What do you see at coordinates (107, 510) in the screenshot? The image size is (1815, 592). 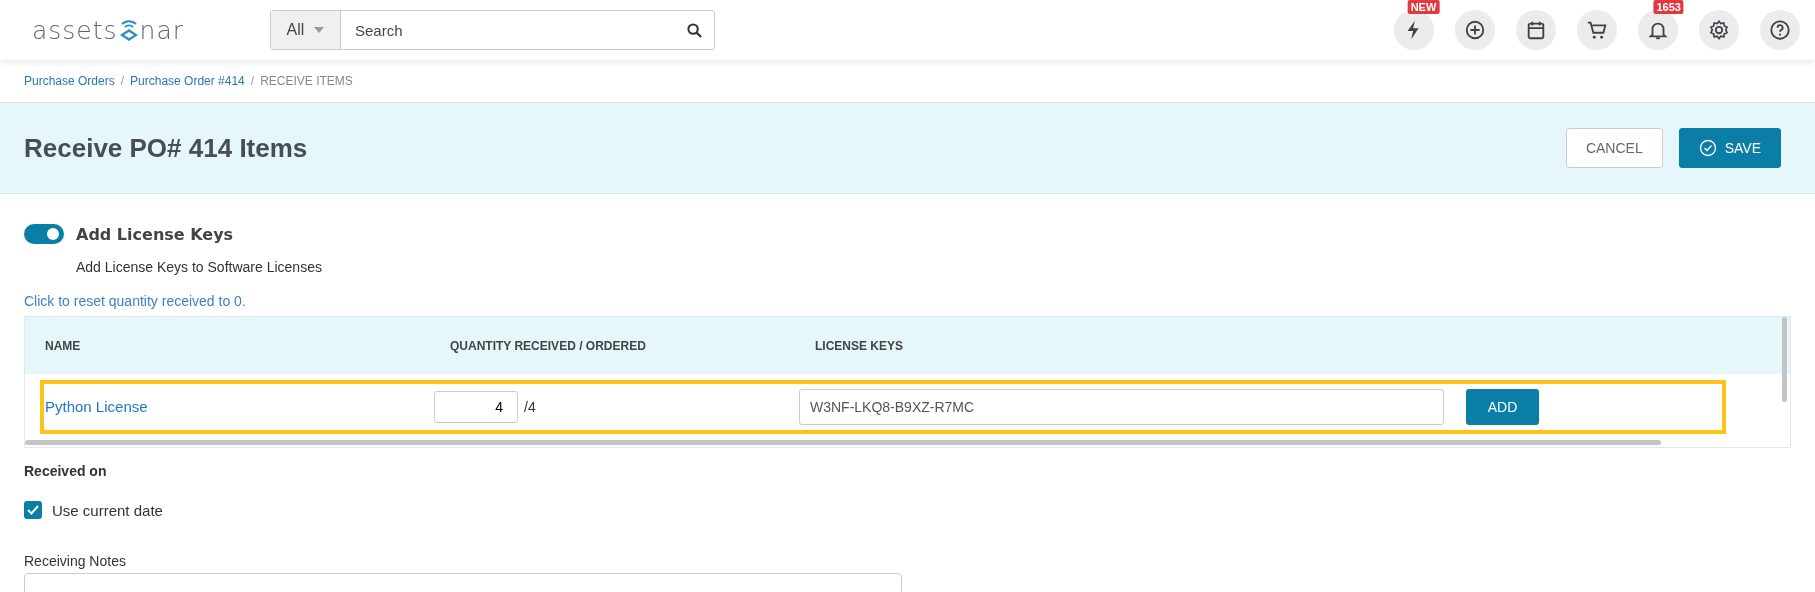 I see `checkbox-label: Use current date` at bounding box center [107, 510].